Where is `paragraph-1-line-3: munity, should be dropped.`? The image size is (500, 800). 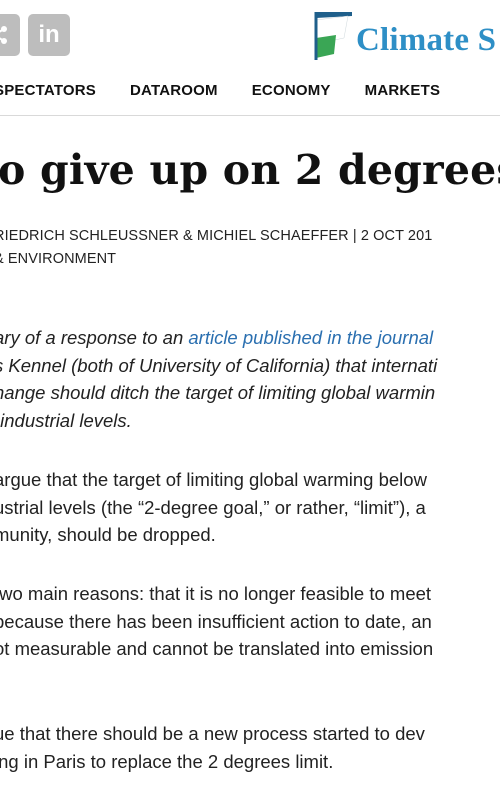
paragraph-1-line-3: munity, should be dropped. is located at coordinates (108, 534).